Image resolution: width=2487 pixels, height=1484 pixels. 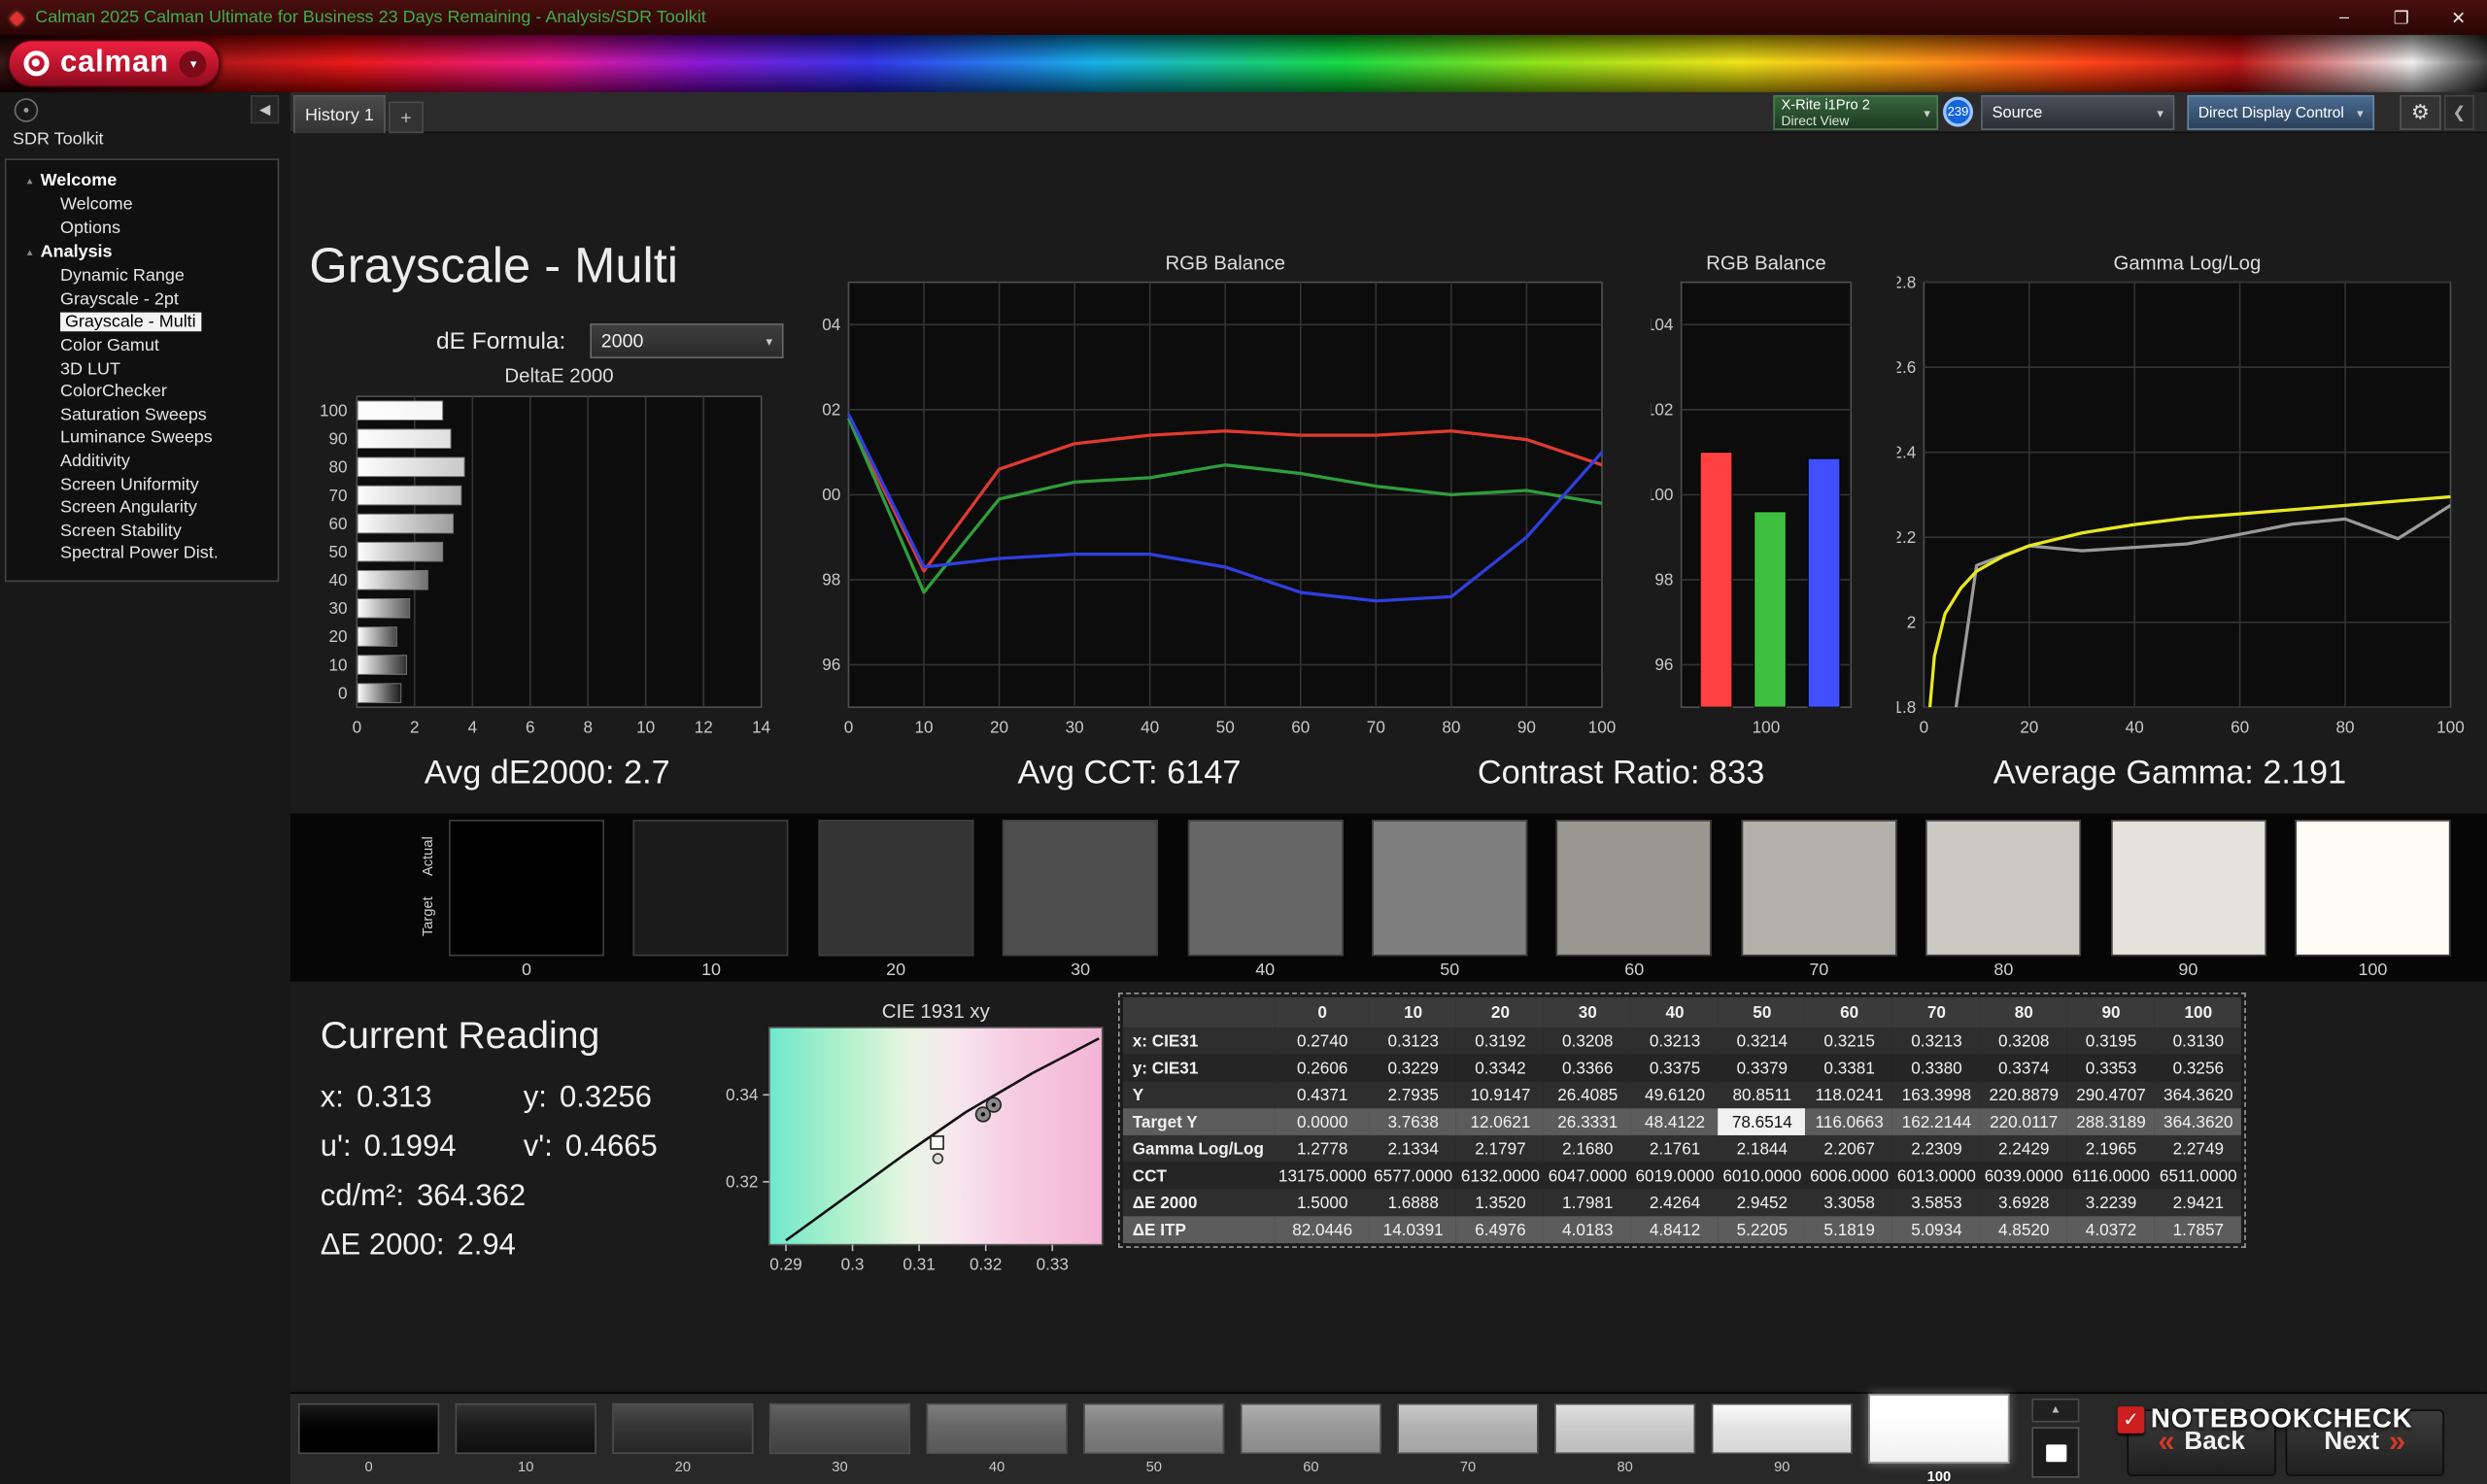 I want to click on calman-menu-button: calman ▾, so click(x=114, y=63).